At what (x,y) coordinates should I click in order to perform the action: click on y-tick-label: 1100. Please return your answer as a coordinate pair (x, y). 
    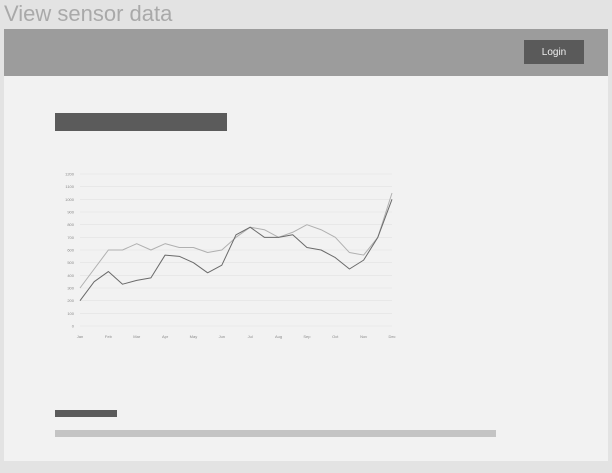
    Looking at the image, I should click on (69, 186).